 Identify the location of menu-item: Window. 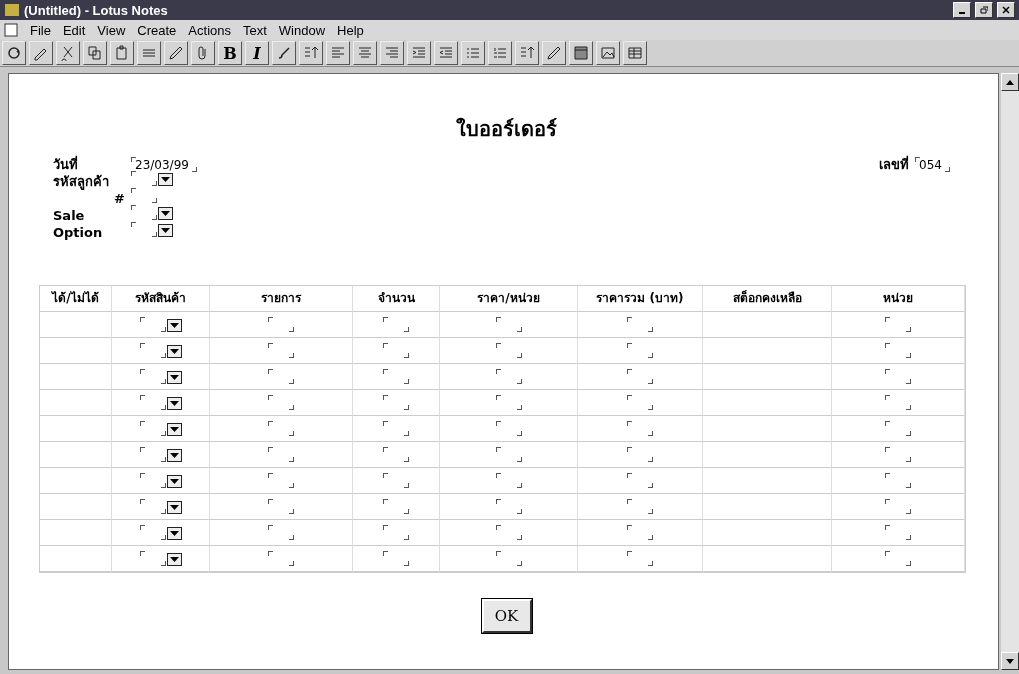
(302, 30).